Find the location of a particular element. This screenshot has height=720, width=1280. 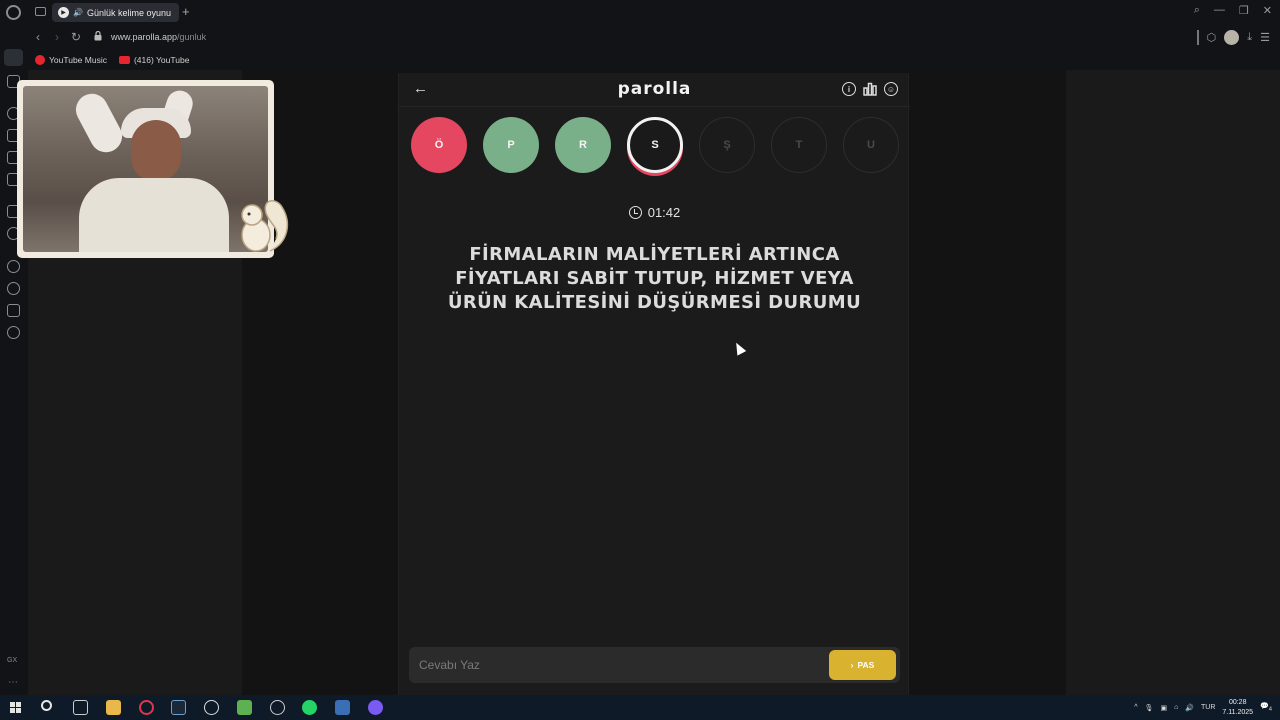

speaker-icon: 🔊 is located at coordinates (78, 12).